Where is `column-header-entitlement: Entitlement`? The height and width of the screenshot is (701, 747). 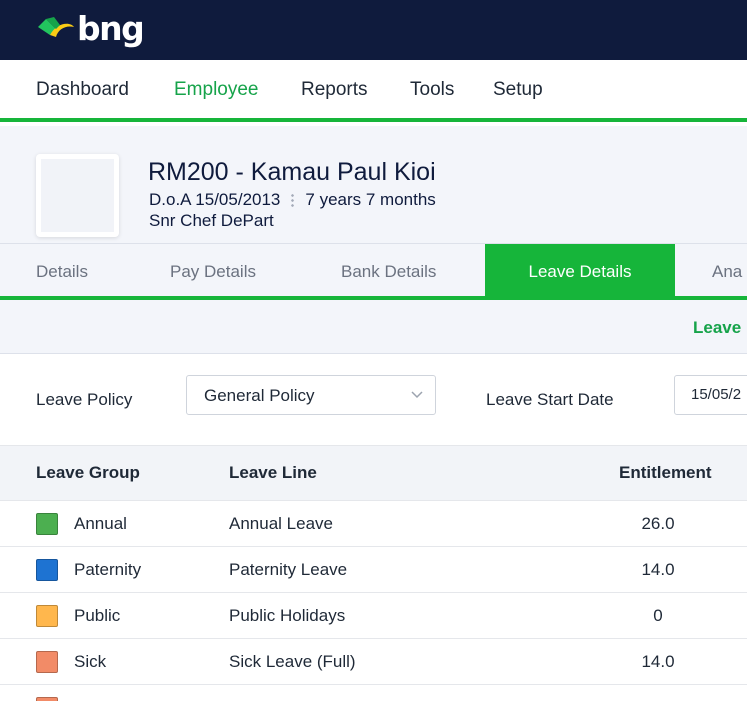
column-header-entitlement: Entitlement is located at coordinates (665, 473).